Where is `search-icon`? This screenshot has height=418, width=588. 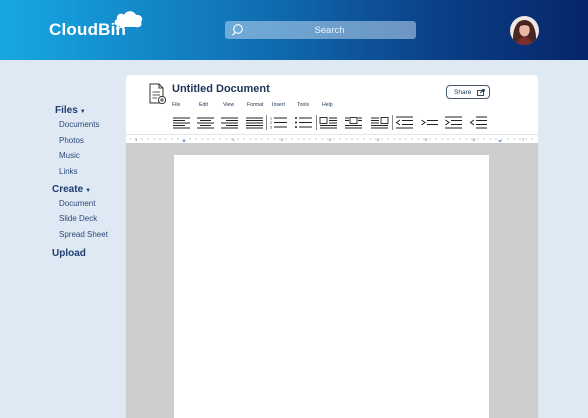
search-icon is located at coordinates (238, 30).